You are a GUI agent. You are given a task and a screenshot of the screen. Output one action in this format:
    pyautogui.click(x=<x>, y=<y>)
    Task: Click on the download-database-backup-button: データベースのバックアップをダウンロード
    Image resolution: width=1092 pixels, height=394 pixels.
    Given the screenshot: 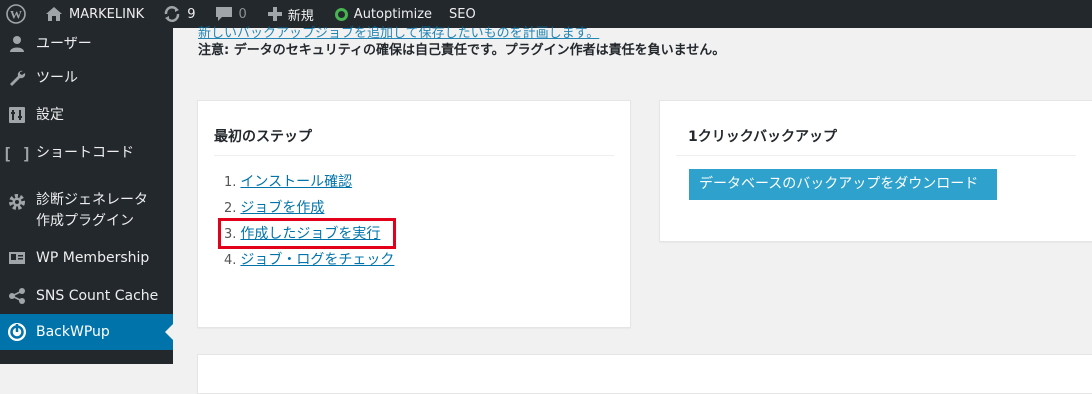 What is the action you would take?
    pyautogui.click(x=843, y=184)
    